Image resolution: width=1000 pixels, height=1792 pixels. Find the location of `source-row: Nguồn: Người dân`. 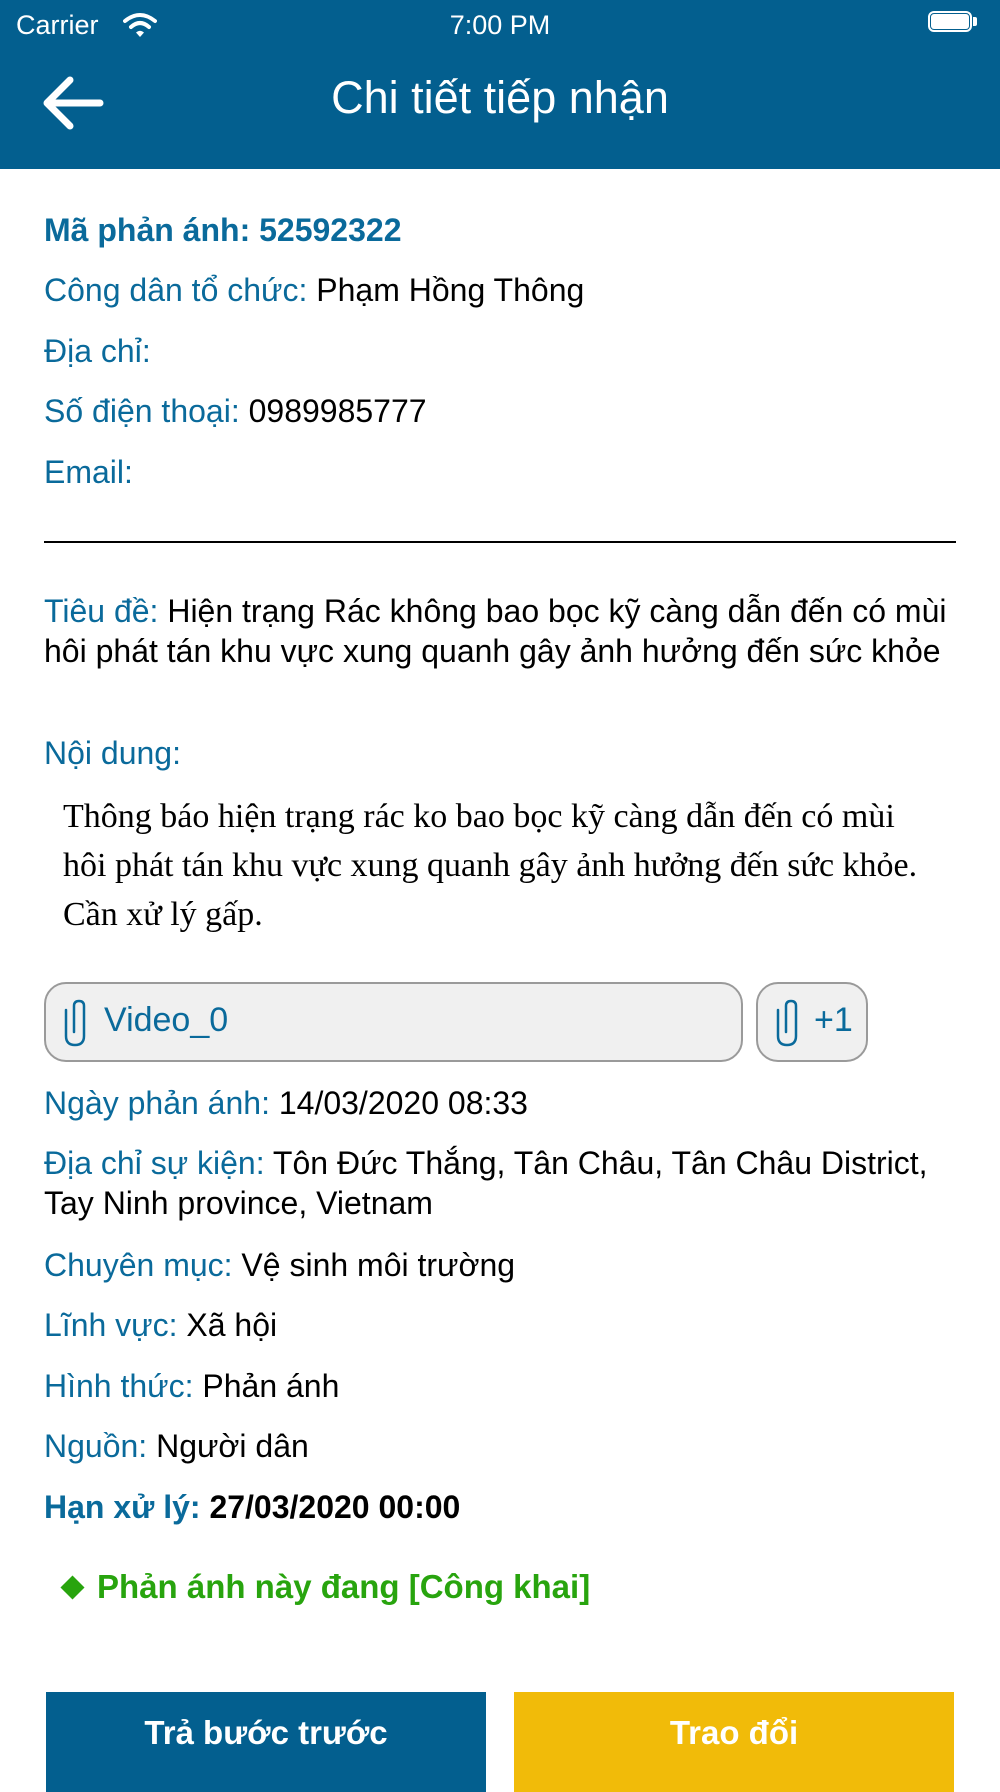

source-row: Nguồn: Người dân is located at coordinates (500, 1446).